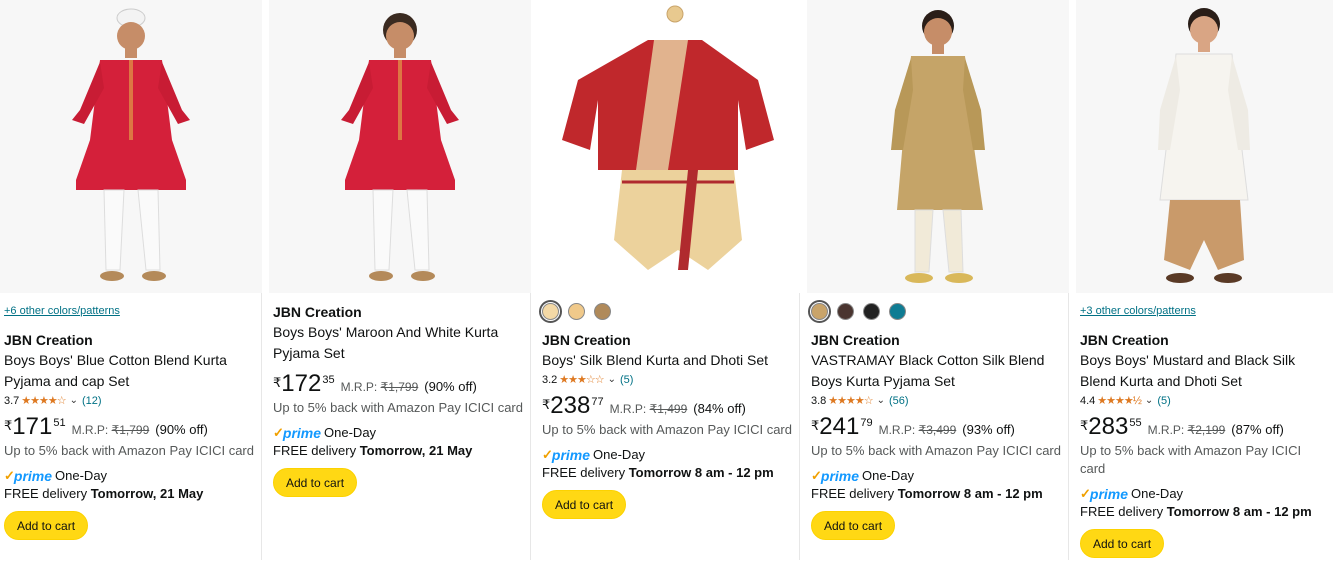 The width and height of the screenshot is (1333, 562). I want to click on rating-value: 3.7, so click(12, 401).